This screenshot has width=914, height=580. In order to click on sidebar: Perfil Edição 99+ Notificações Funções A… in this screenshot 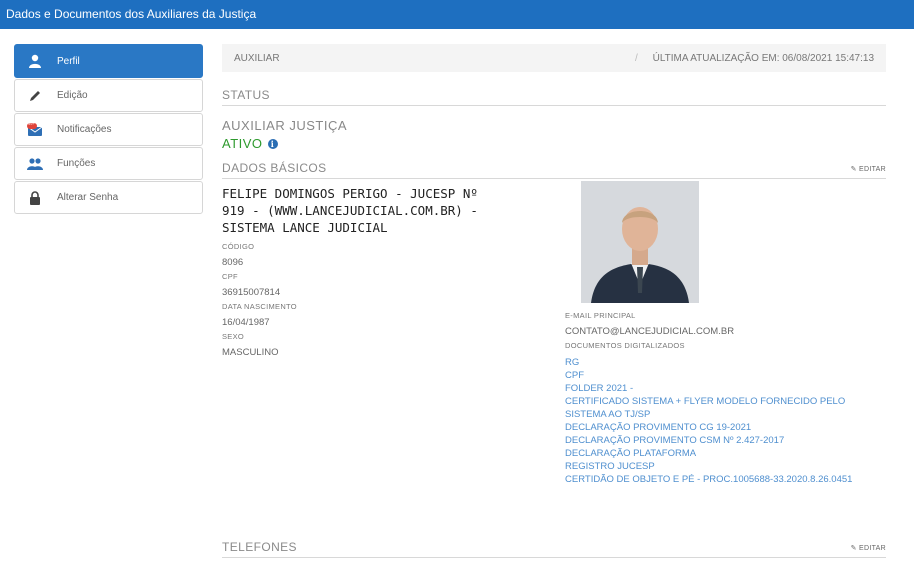, I will do `click(108, 129)`.